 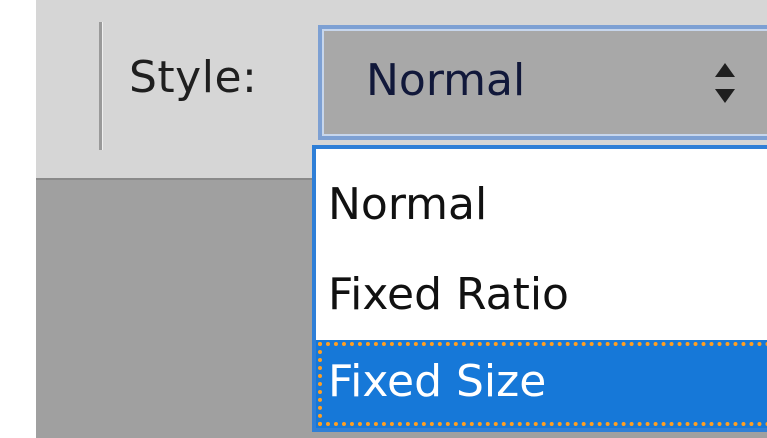 What do you see at coordinates (541, 384) in the screenshot?
I see `option-fixed-size: Fixed Size` at bounding box center [541, 384].